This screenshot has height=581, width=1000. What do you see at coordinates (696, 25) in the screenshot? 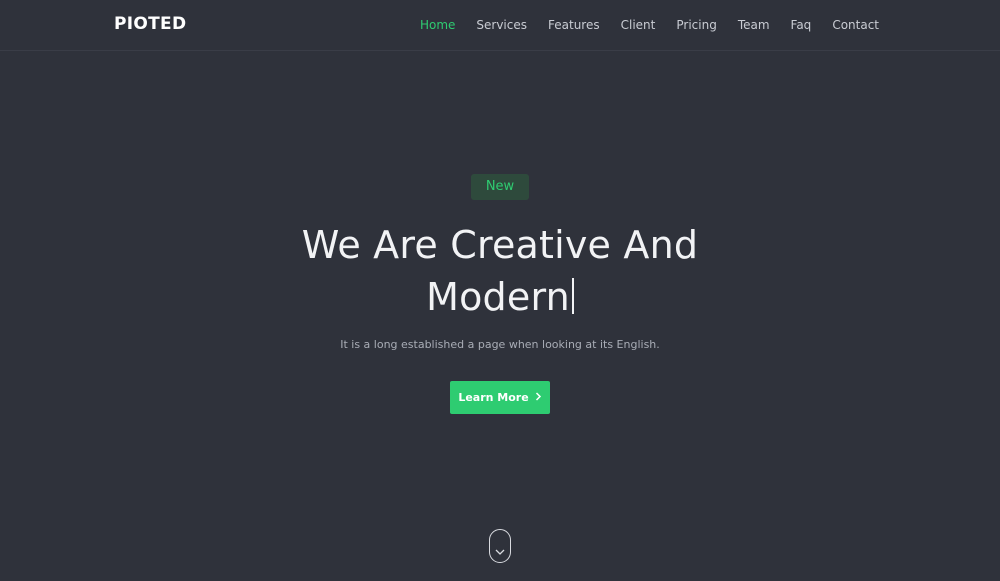
I see `nav-item-pricing: Pricing` at bounding box center [696, 25].